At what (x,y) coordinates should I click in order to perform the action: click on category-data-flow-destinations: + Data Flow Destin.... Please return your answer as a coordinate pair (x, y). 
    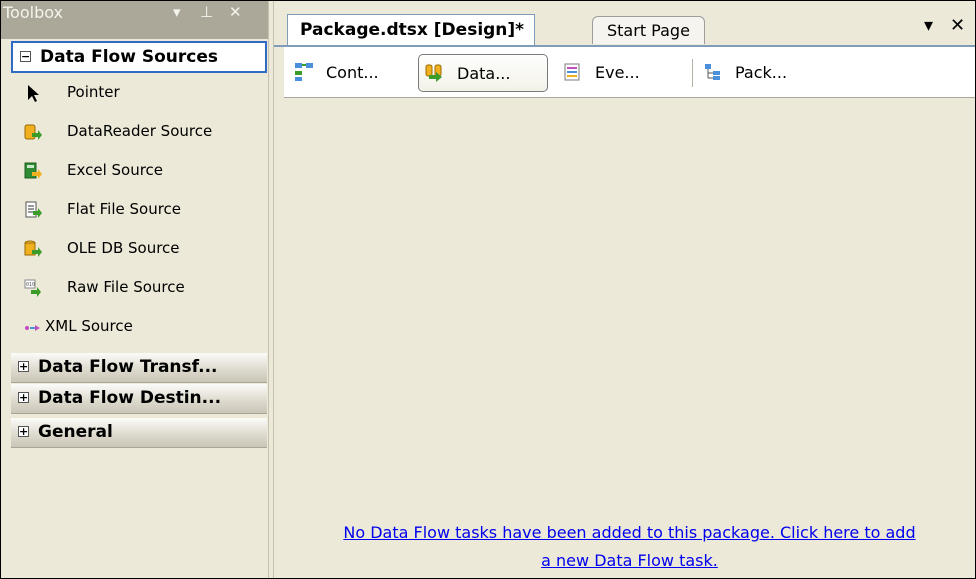
    Looking at the image, I should click on (139, 399).